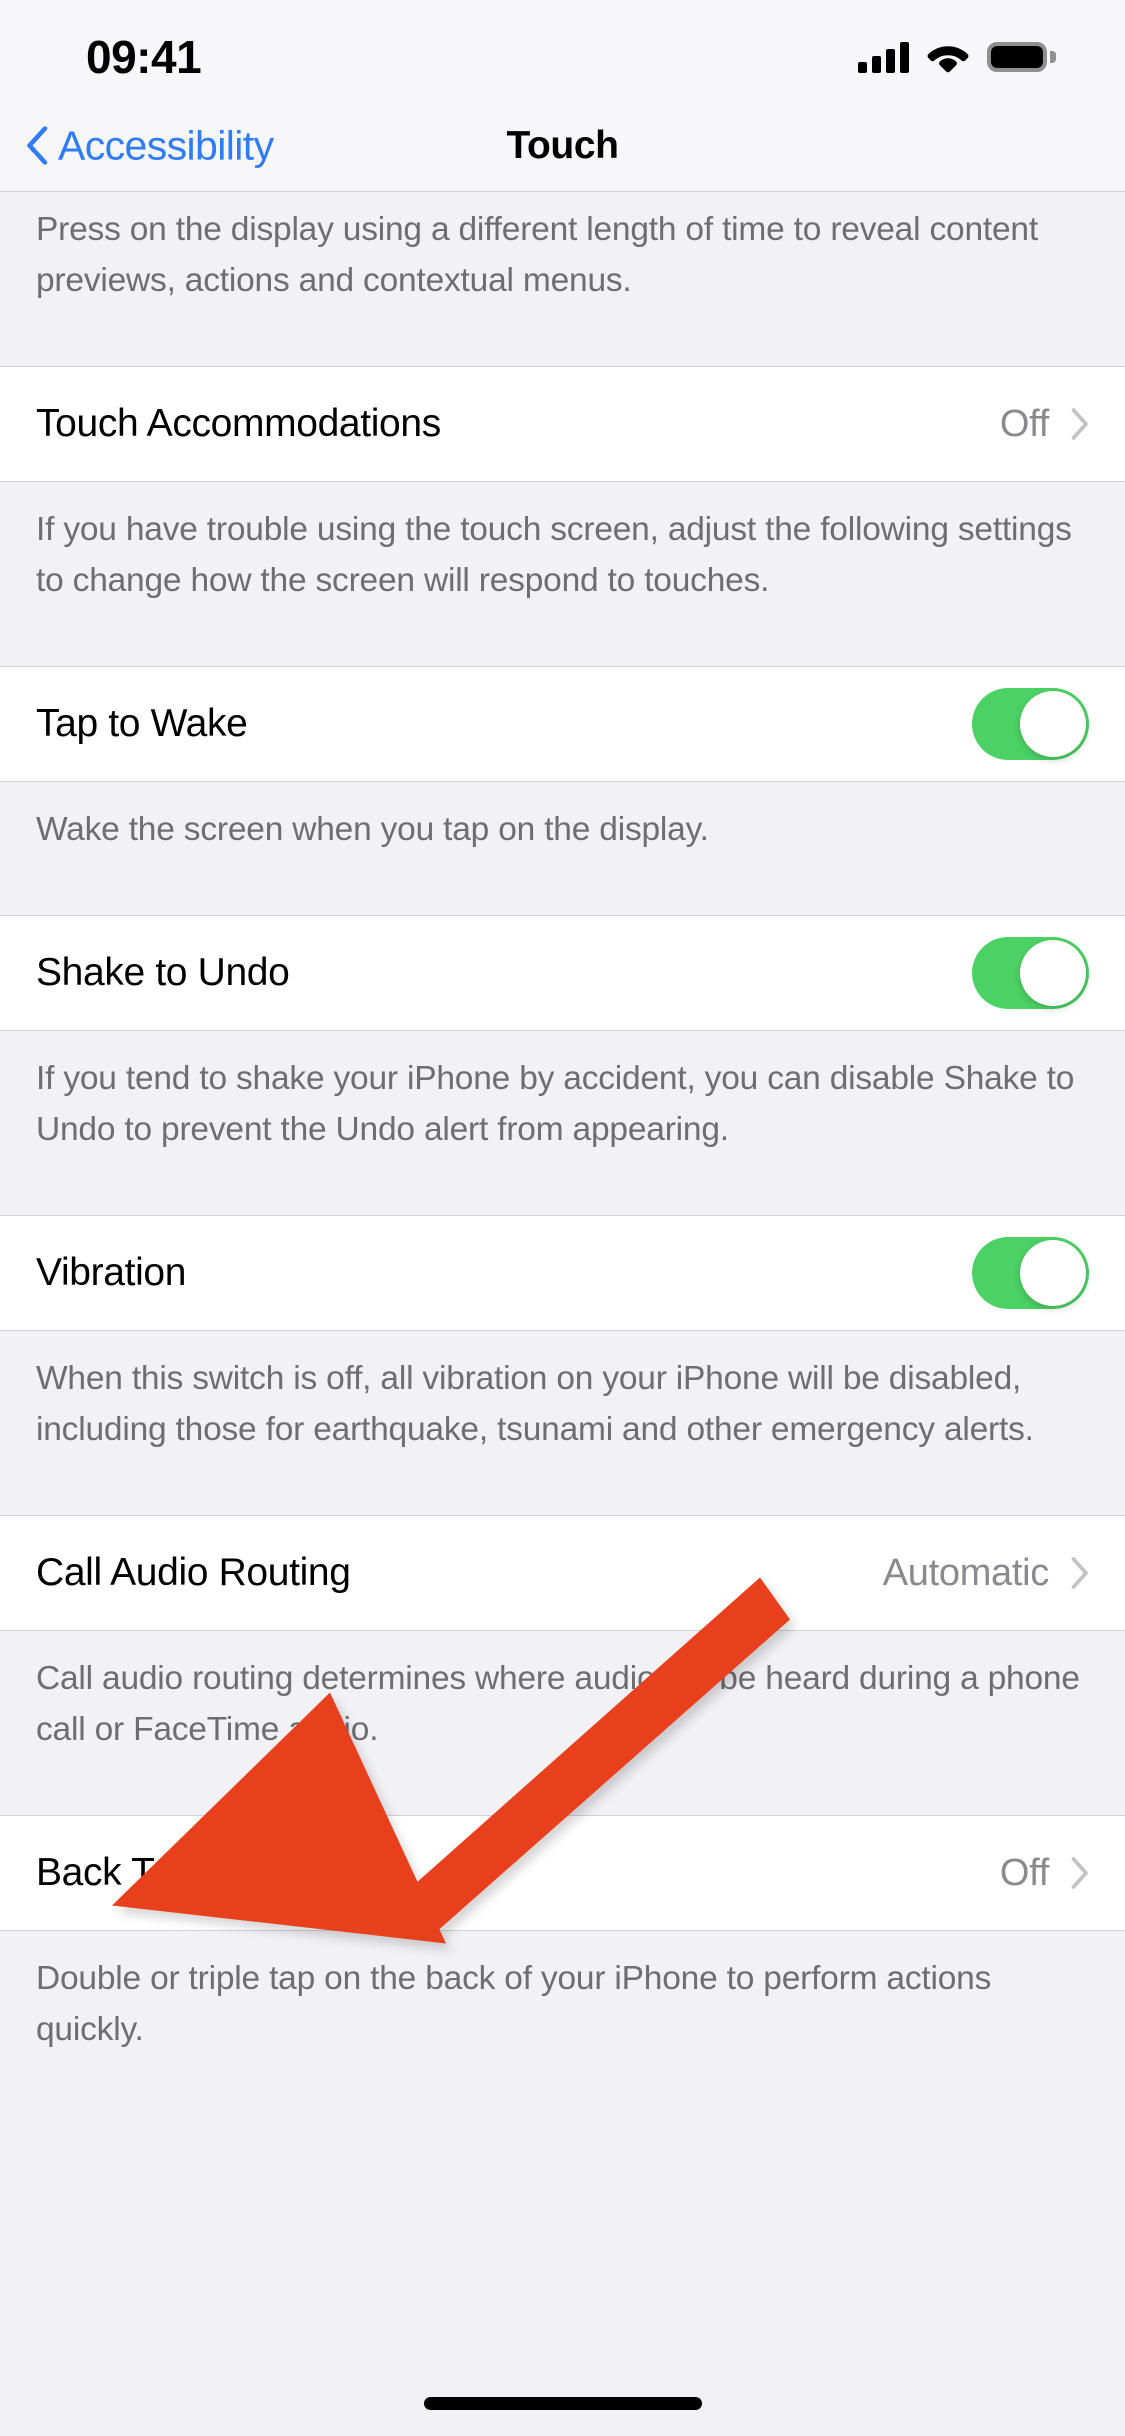 Image resolution: width=1125 pixels, height=2436 pixels. I want to click on row-label: Vibration, so click(111, 1272).